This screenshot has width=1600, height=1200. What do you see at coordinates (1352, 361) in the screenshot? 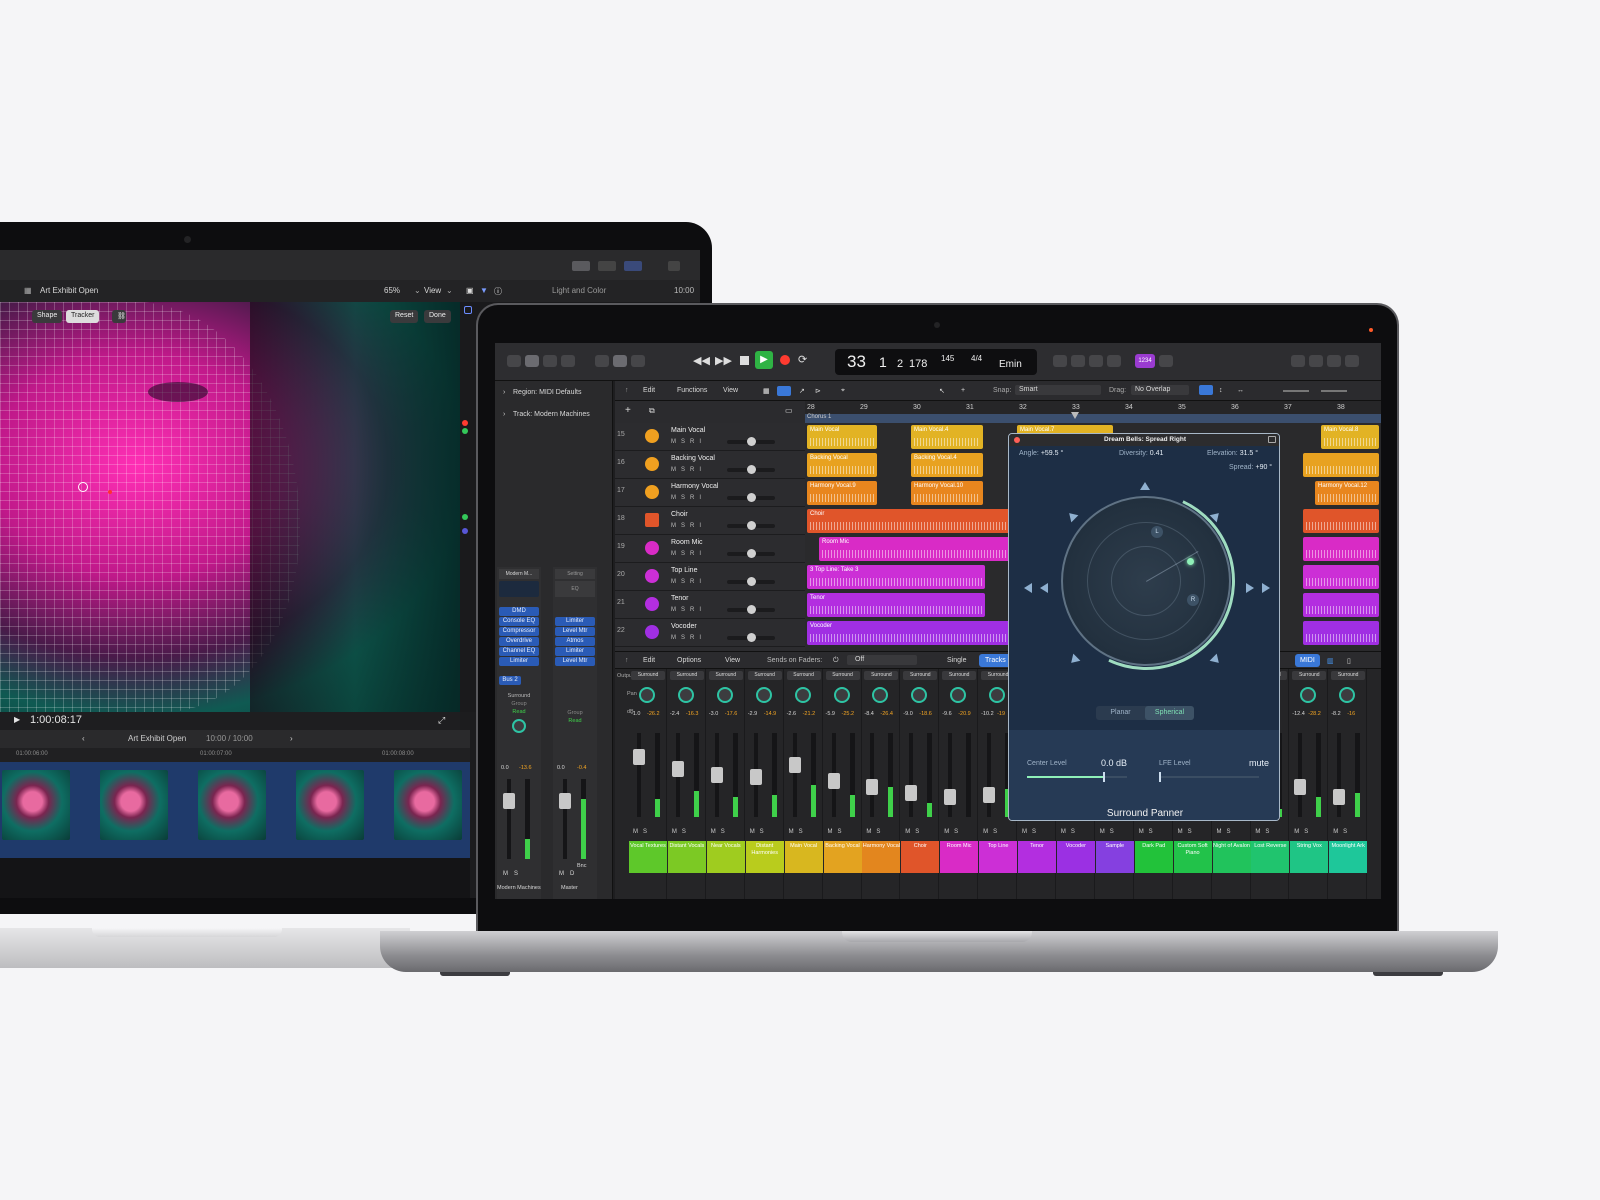
I see `browser-icon` at bounding box center [1352, 361].